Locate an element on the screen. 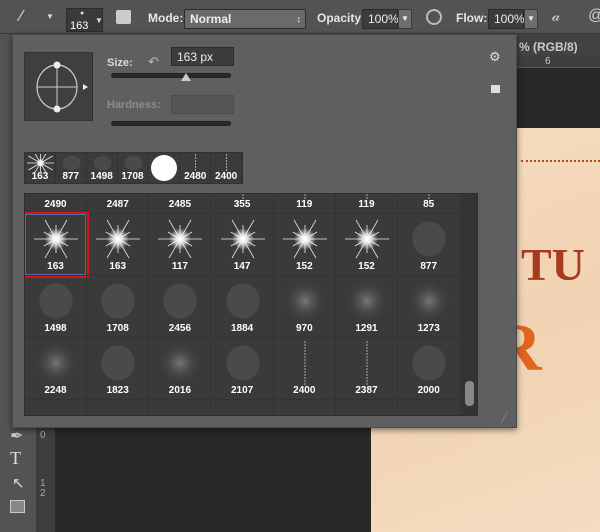 The width and height of the screenshot is (600, 532). recent-brush: 2480 is located at coordinates (196, 168).